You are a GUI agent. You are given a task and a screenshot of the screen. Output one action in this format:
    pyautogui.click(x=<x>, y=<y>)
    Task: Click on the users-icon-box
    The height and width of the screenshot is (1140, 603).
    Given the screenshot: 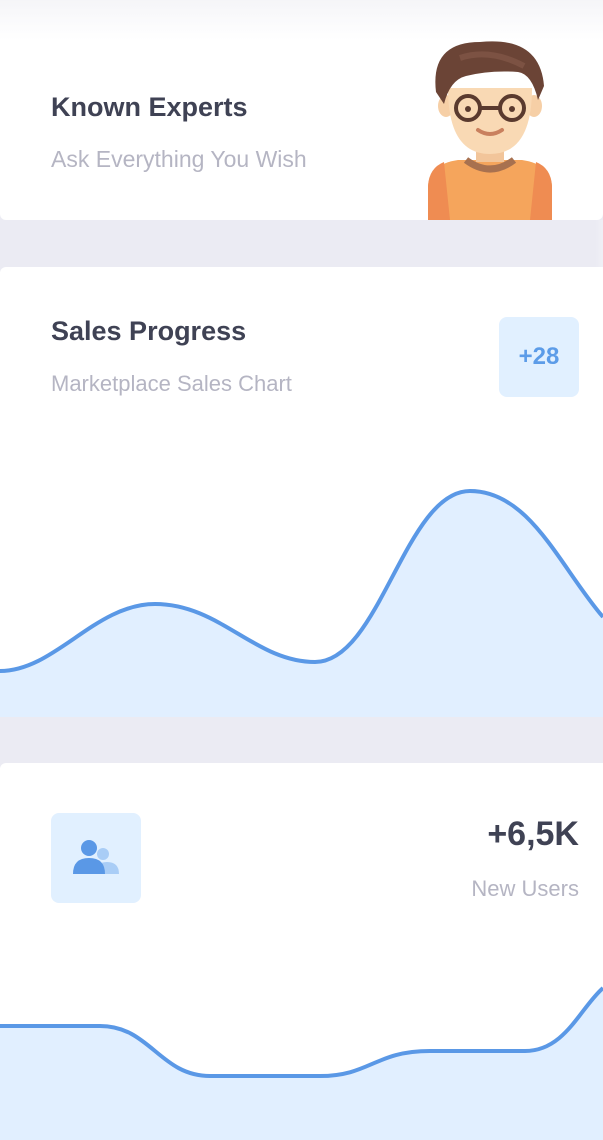 What is the action you would take?
    pyautogui.click(x=96, y=858)
    